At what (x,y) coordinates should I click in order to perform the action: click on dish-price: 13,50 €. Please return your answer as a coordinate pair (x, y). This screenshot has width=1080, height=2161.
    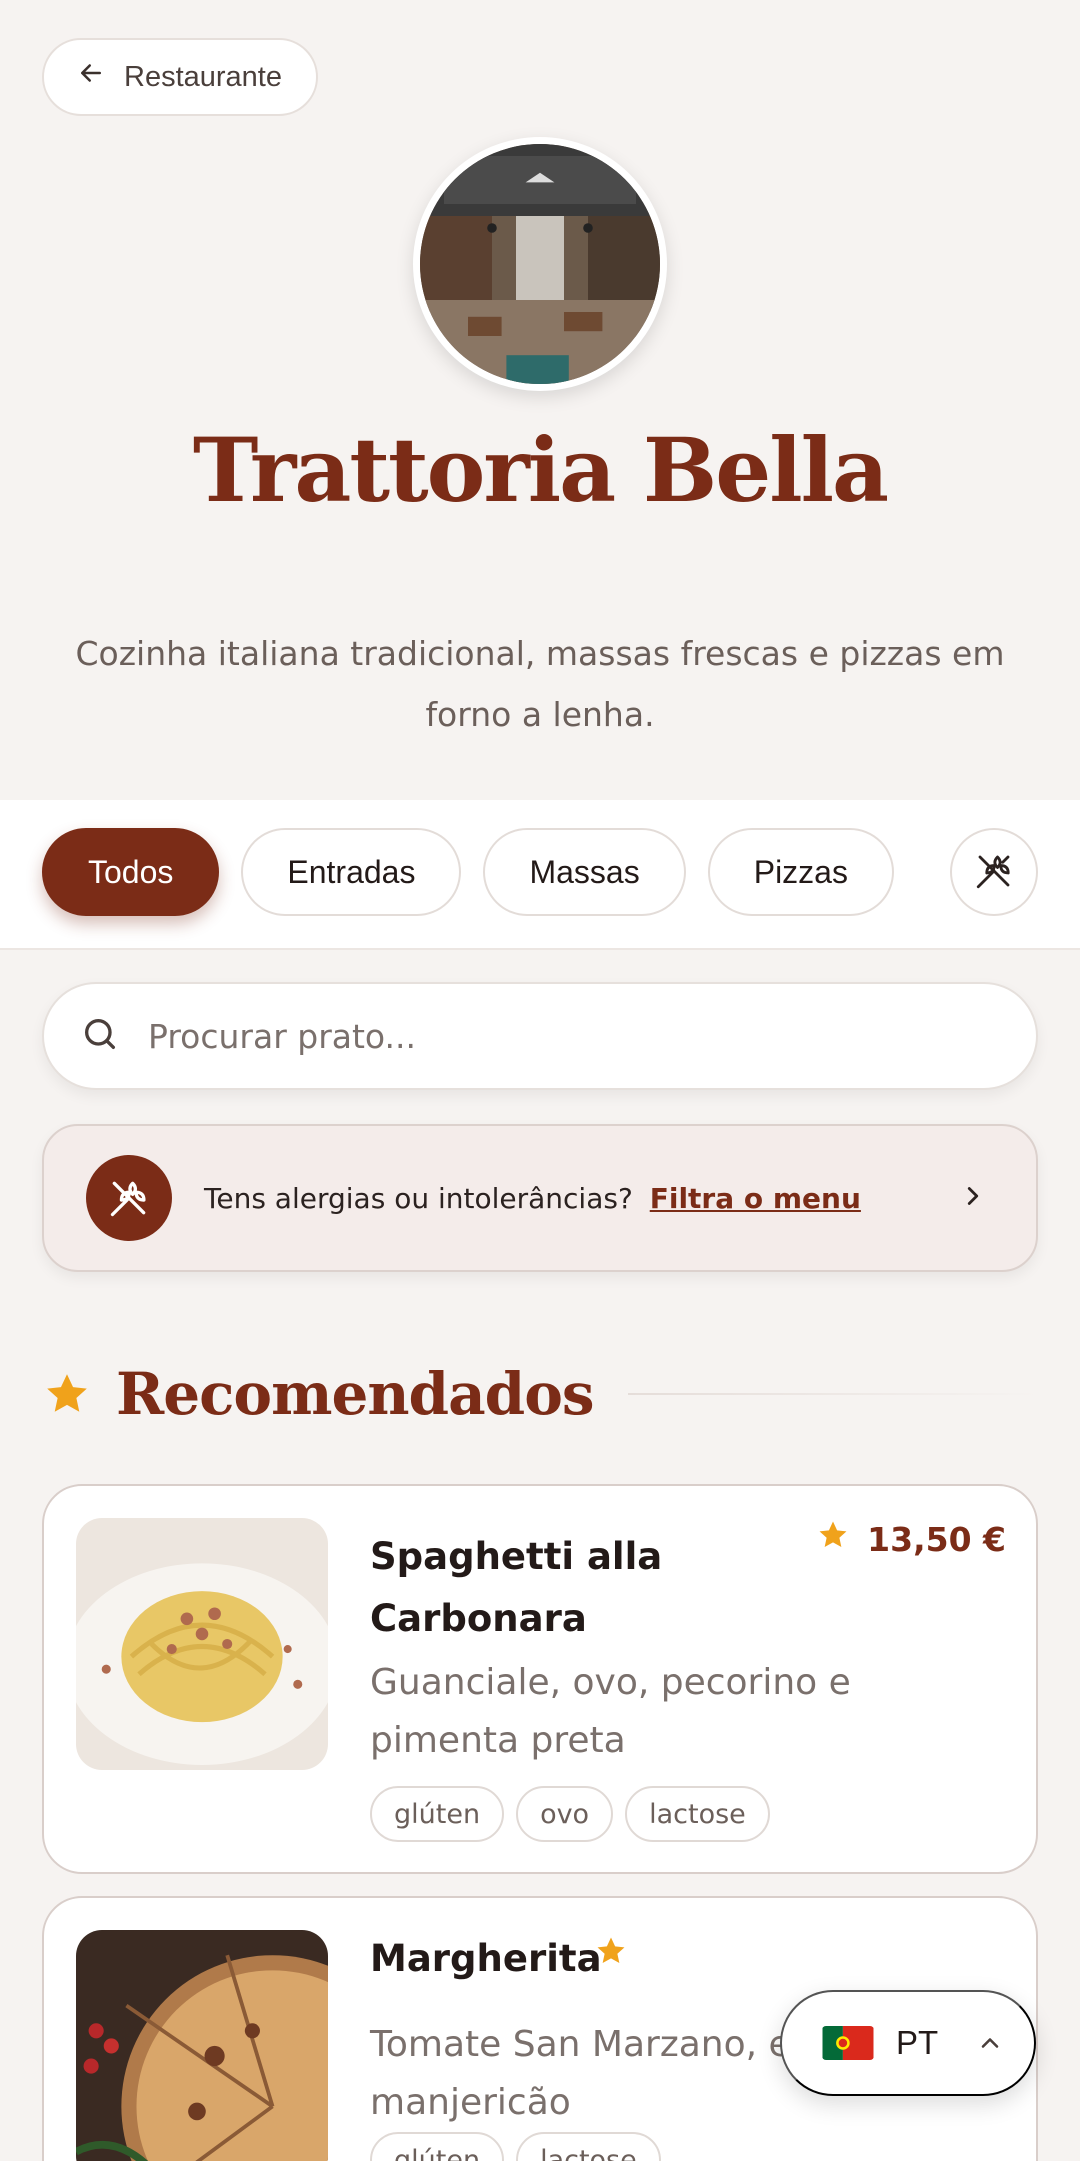
    Looking at the image, I should click on (936, 1539).